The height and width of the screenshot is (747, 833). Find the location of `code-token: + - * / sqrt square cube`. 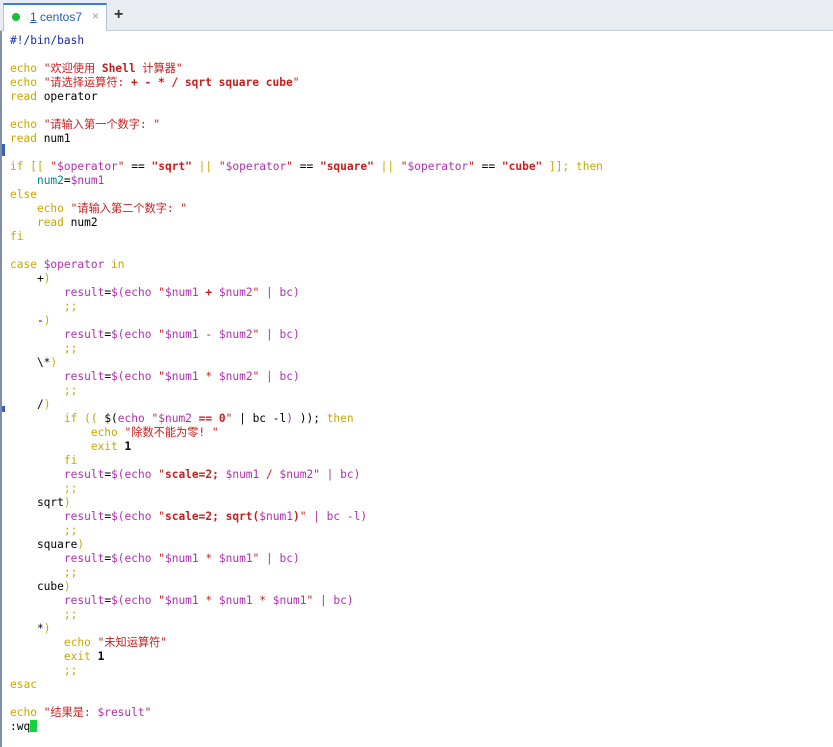

code-token: + - * / sqrt square cube is located at coordinates (212, 82).